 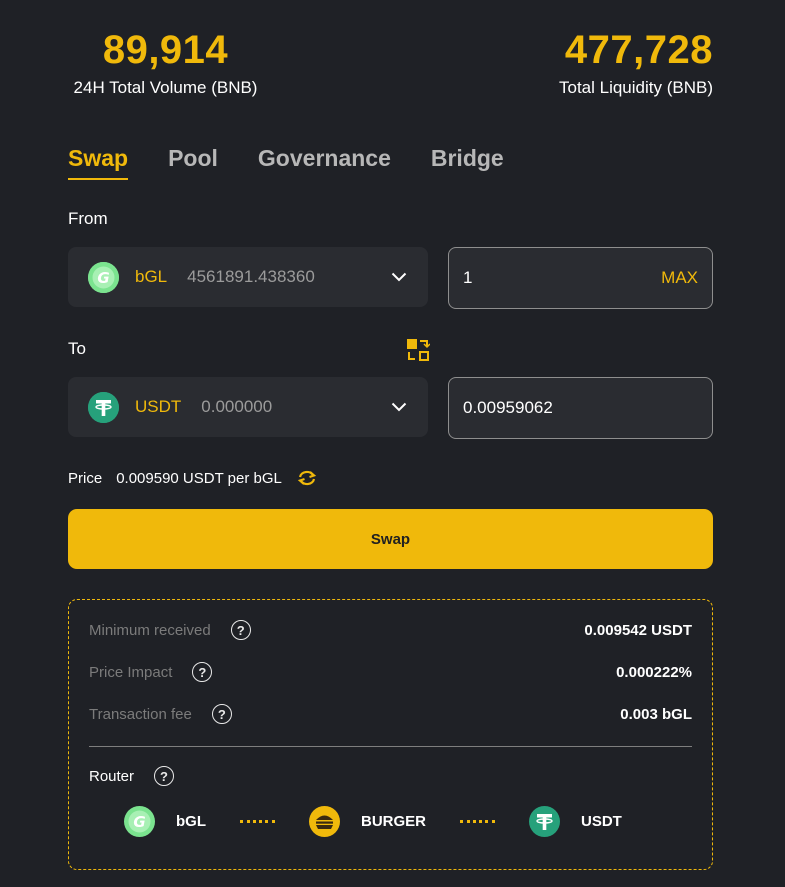 I want to click on volume-value: 89,914, so click(x=165, y=50).